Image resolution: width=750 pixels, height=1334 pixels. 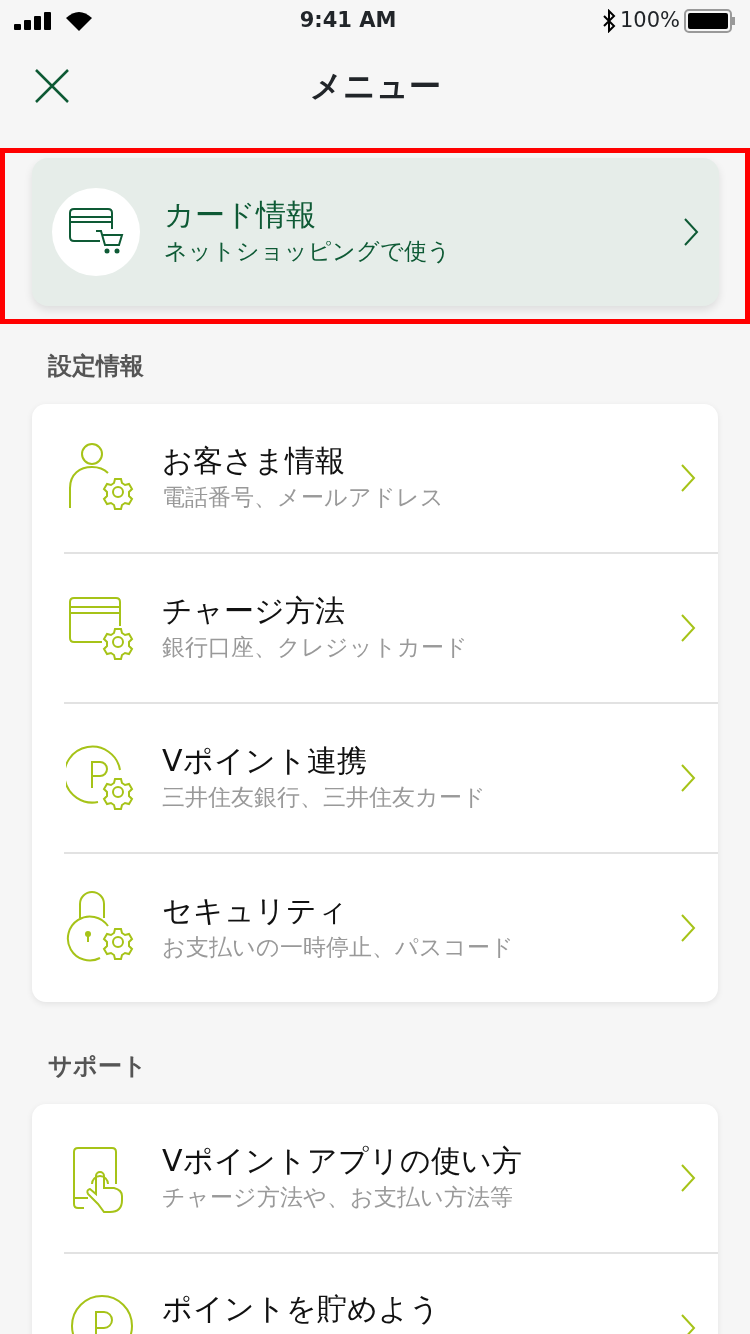 What do you see at coordinates (255, 911) in the screenshot?
I see `item-title: セキュリティ` at bounding box center [255, 911].